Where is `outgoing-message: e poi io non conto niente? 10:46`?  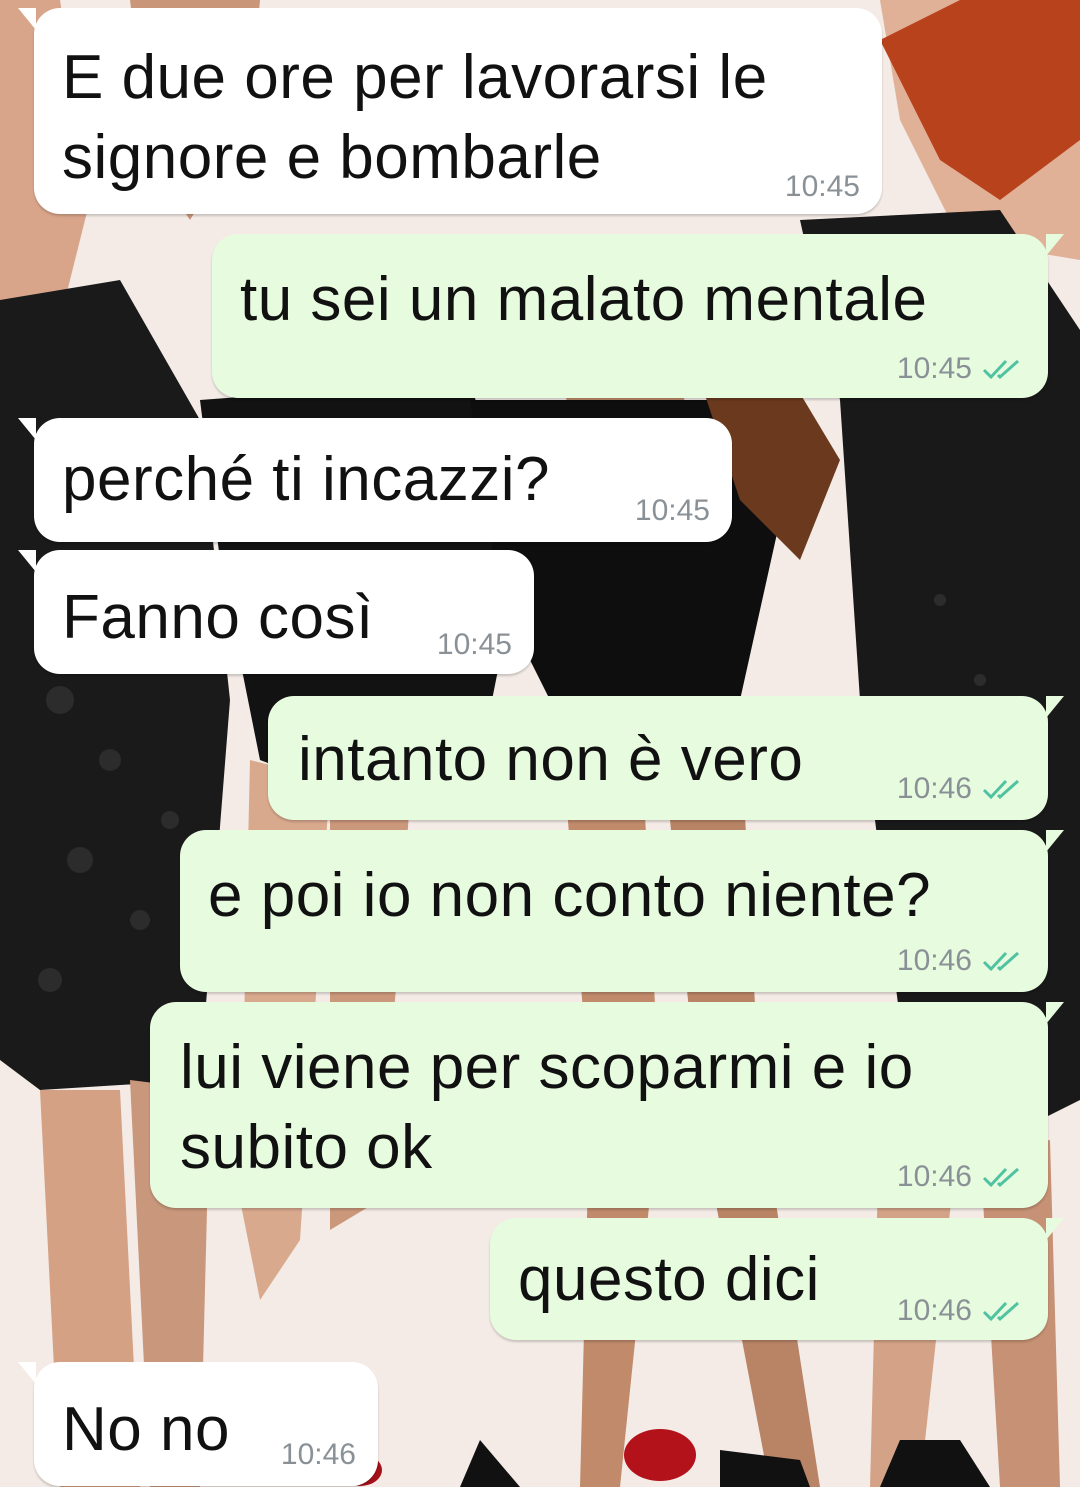
outgoing-message: e poi io non conto niente? 10:46 is located at coordinates (622, 911).